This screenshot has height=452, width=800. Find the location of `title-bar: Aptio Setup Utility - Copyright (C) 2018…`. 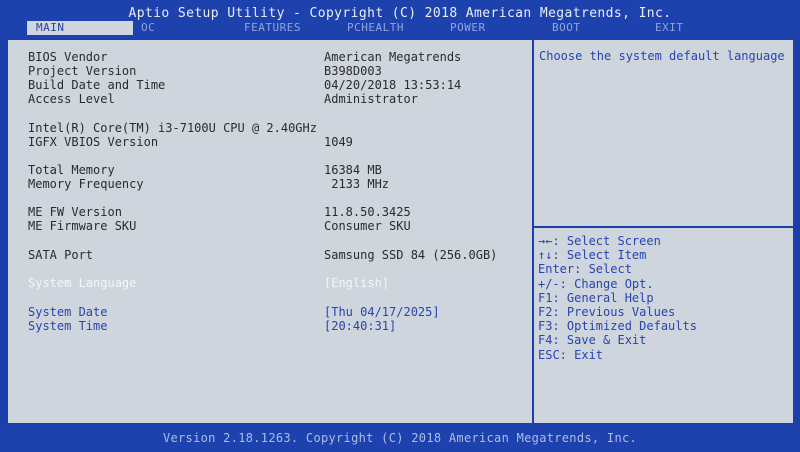

title-bar: Aptio Setup Utility - Copyright (C) 2018… is located at coordinates (400, 20).